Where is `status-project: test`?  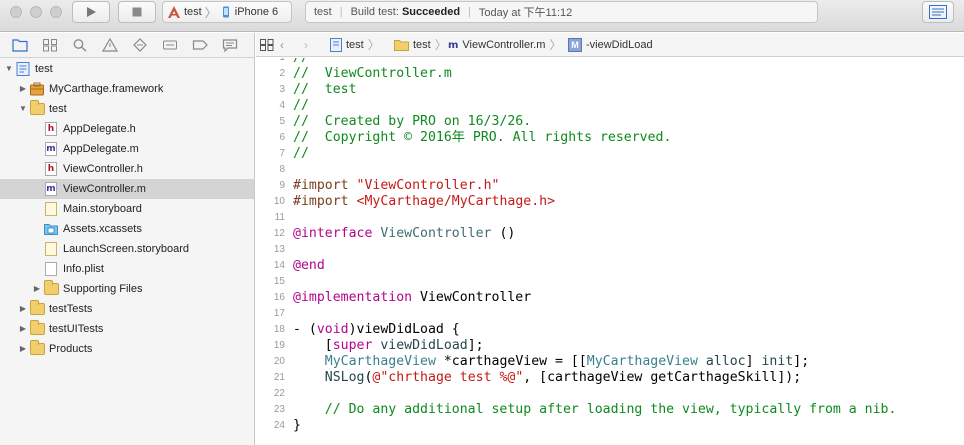 status-project: test is located at coordinates (323, 12).